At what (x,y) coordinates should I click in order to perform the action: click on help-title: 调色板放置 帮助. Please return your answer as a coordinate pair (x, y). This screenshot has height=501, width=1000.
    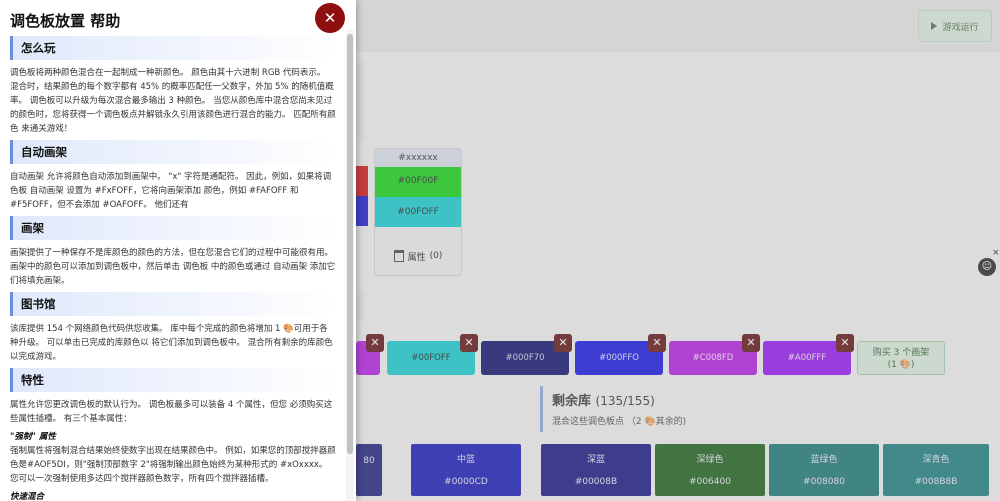
    Looking at the image, I should click on (65, 21).